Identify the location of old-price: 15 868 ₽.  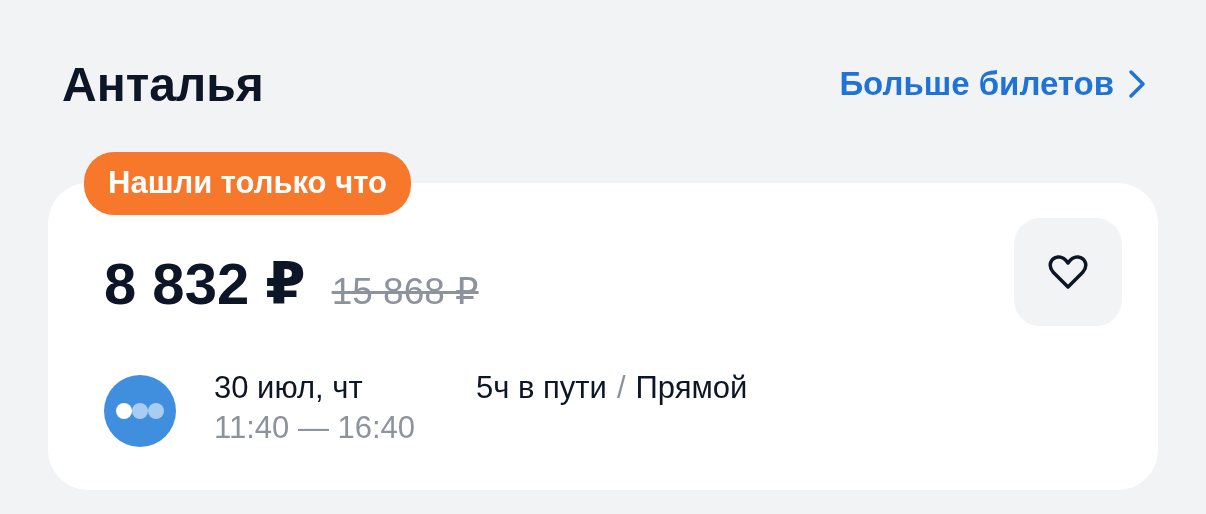
(405, 291).